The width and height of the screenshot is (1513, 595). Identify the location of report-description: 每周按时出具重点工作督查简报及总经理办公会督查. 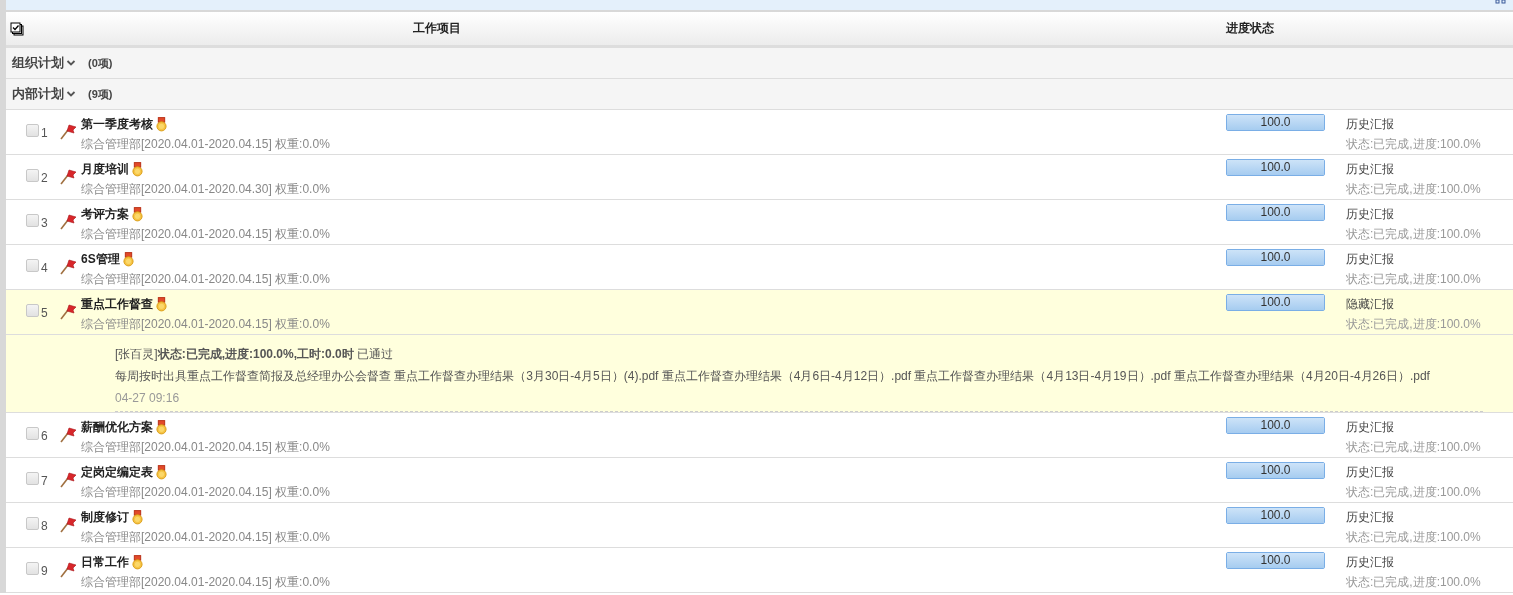
(253, 376).